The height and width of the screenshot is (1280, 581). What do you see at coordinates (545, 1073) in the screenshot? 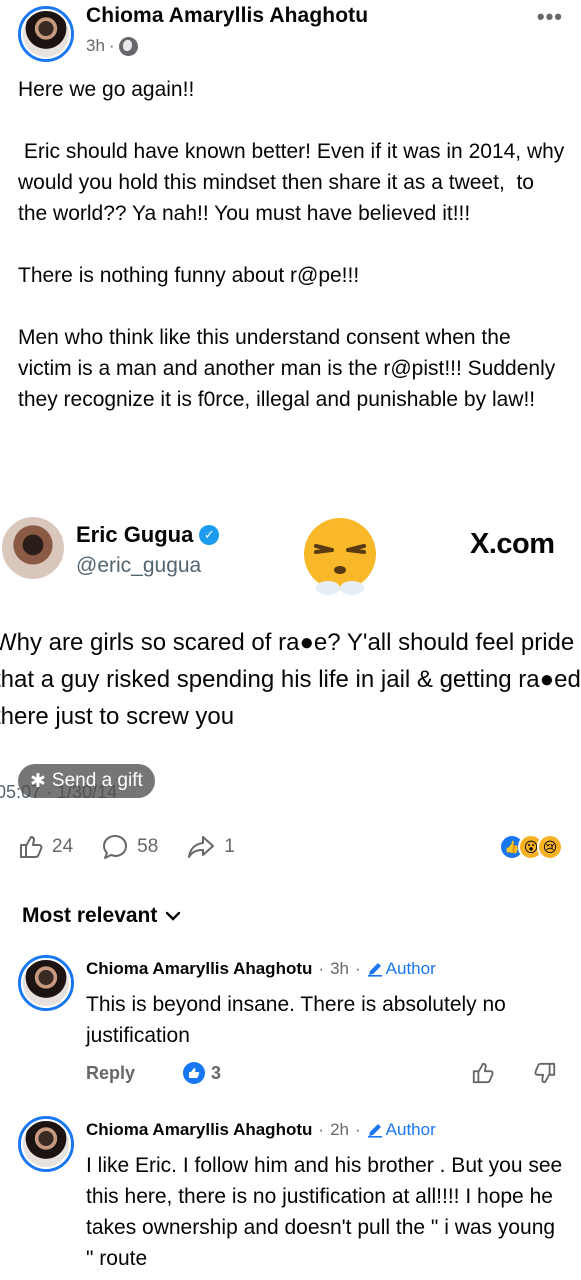
I see `thumbs-down-icon` at bounding box center [545, 1073].